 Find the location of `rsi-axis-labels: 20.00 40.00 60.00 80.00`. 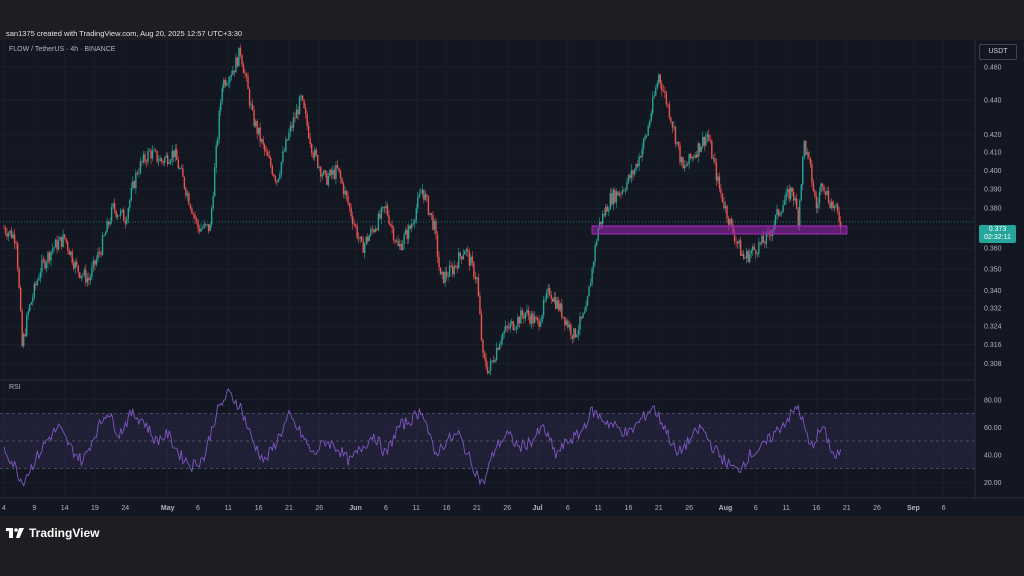

rsi-axis-labels: 20.00 40.00 60.00 80.00 is located at coordinates (993, 442).